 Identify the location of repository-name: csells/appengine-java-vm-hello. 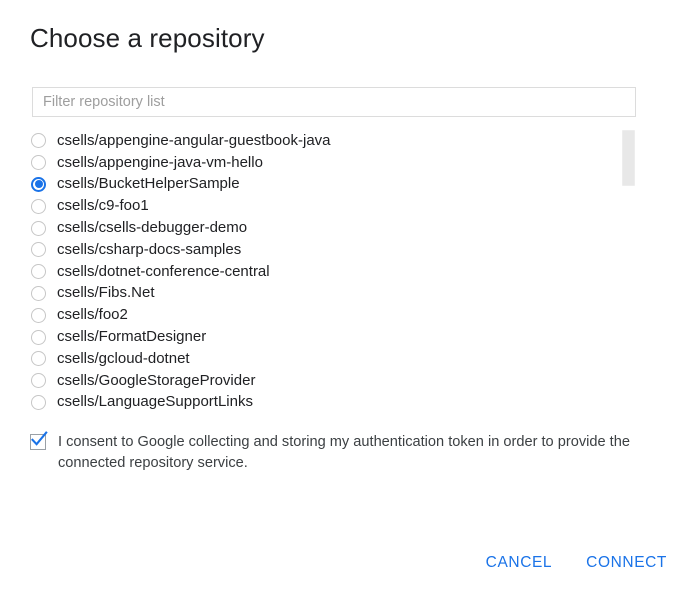
(160, 162).